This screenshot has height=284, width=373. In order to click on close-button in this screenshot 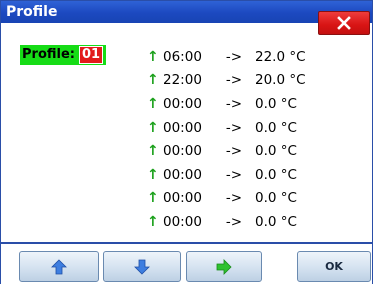, I will do `click(344, 23)`.